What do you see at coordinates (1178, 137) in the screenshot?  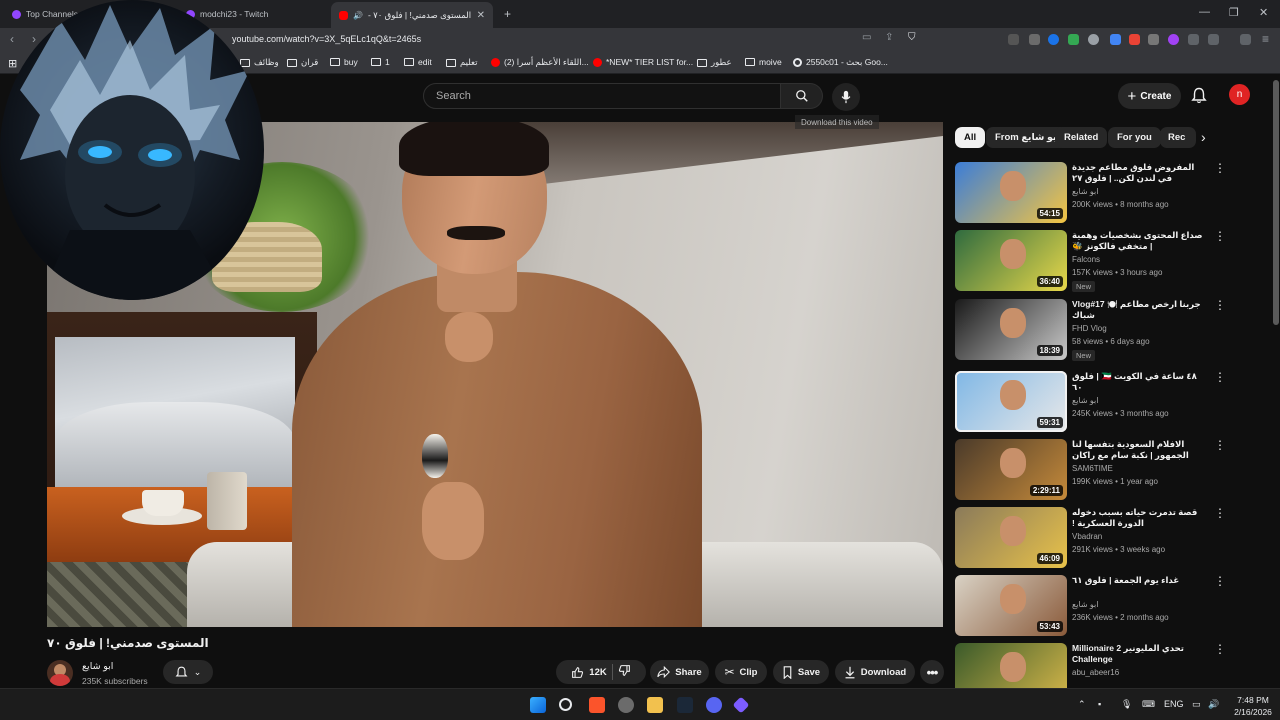 I see `chip-recent: Rec` at bounding box center [1178, 137].